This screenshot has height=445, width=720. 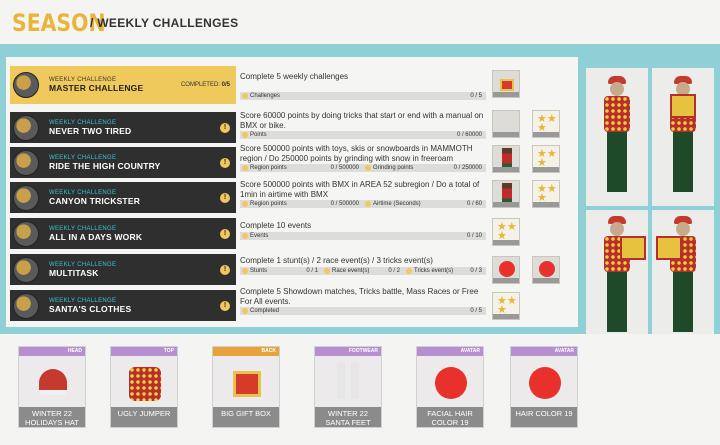 What do you see at coordinates (312, 271) in the screenshot?
I see `progress-value: 0 / 1` at bounding box center [312, 271].